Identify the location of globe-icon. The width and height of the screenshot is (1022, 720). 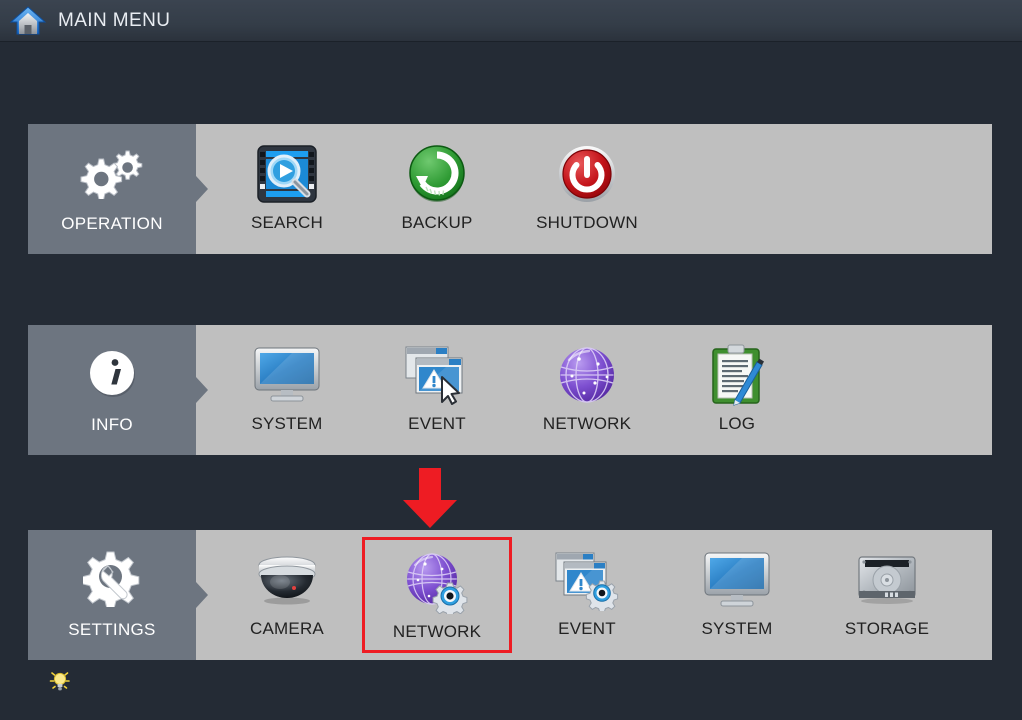
(587, 375).